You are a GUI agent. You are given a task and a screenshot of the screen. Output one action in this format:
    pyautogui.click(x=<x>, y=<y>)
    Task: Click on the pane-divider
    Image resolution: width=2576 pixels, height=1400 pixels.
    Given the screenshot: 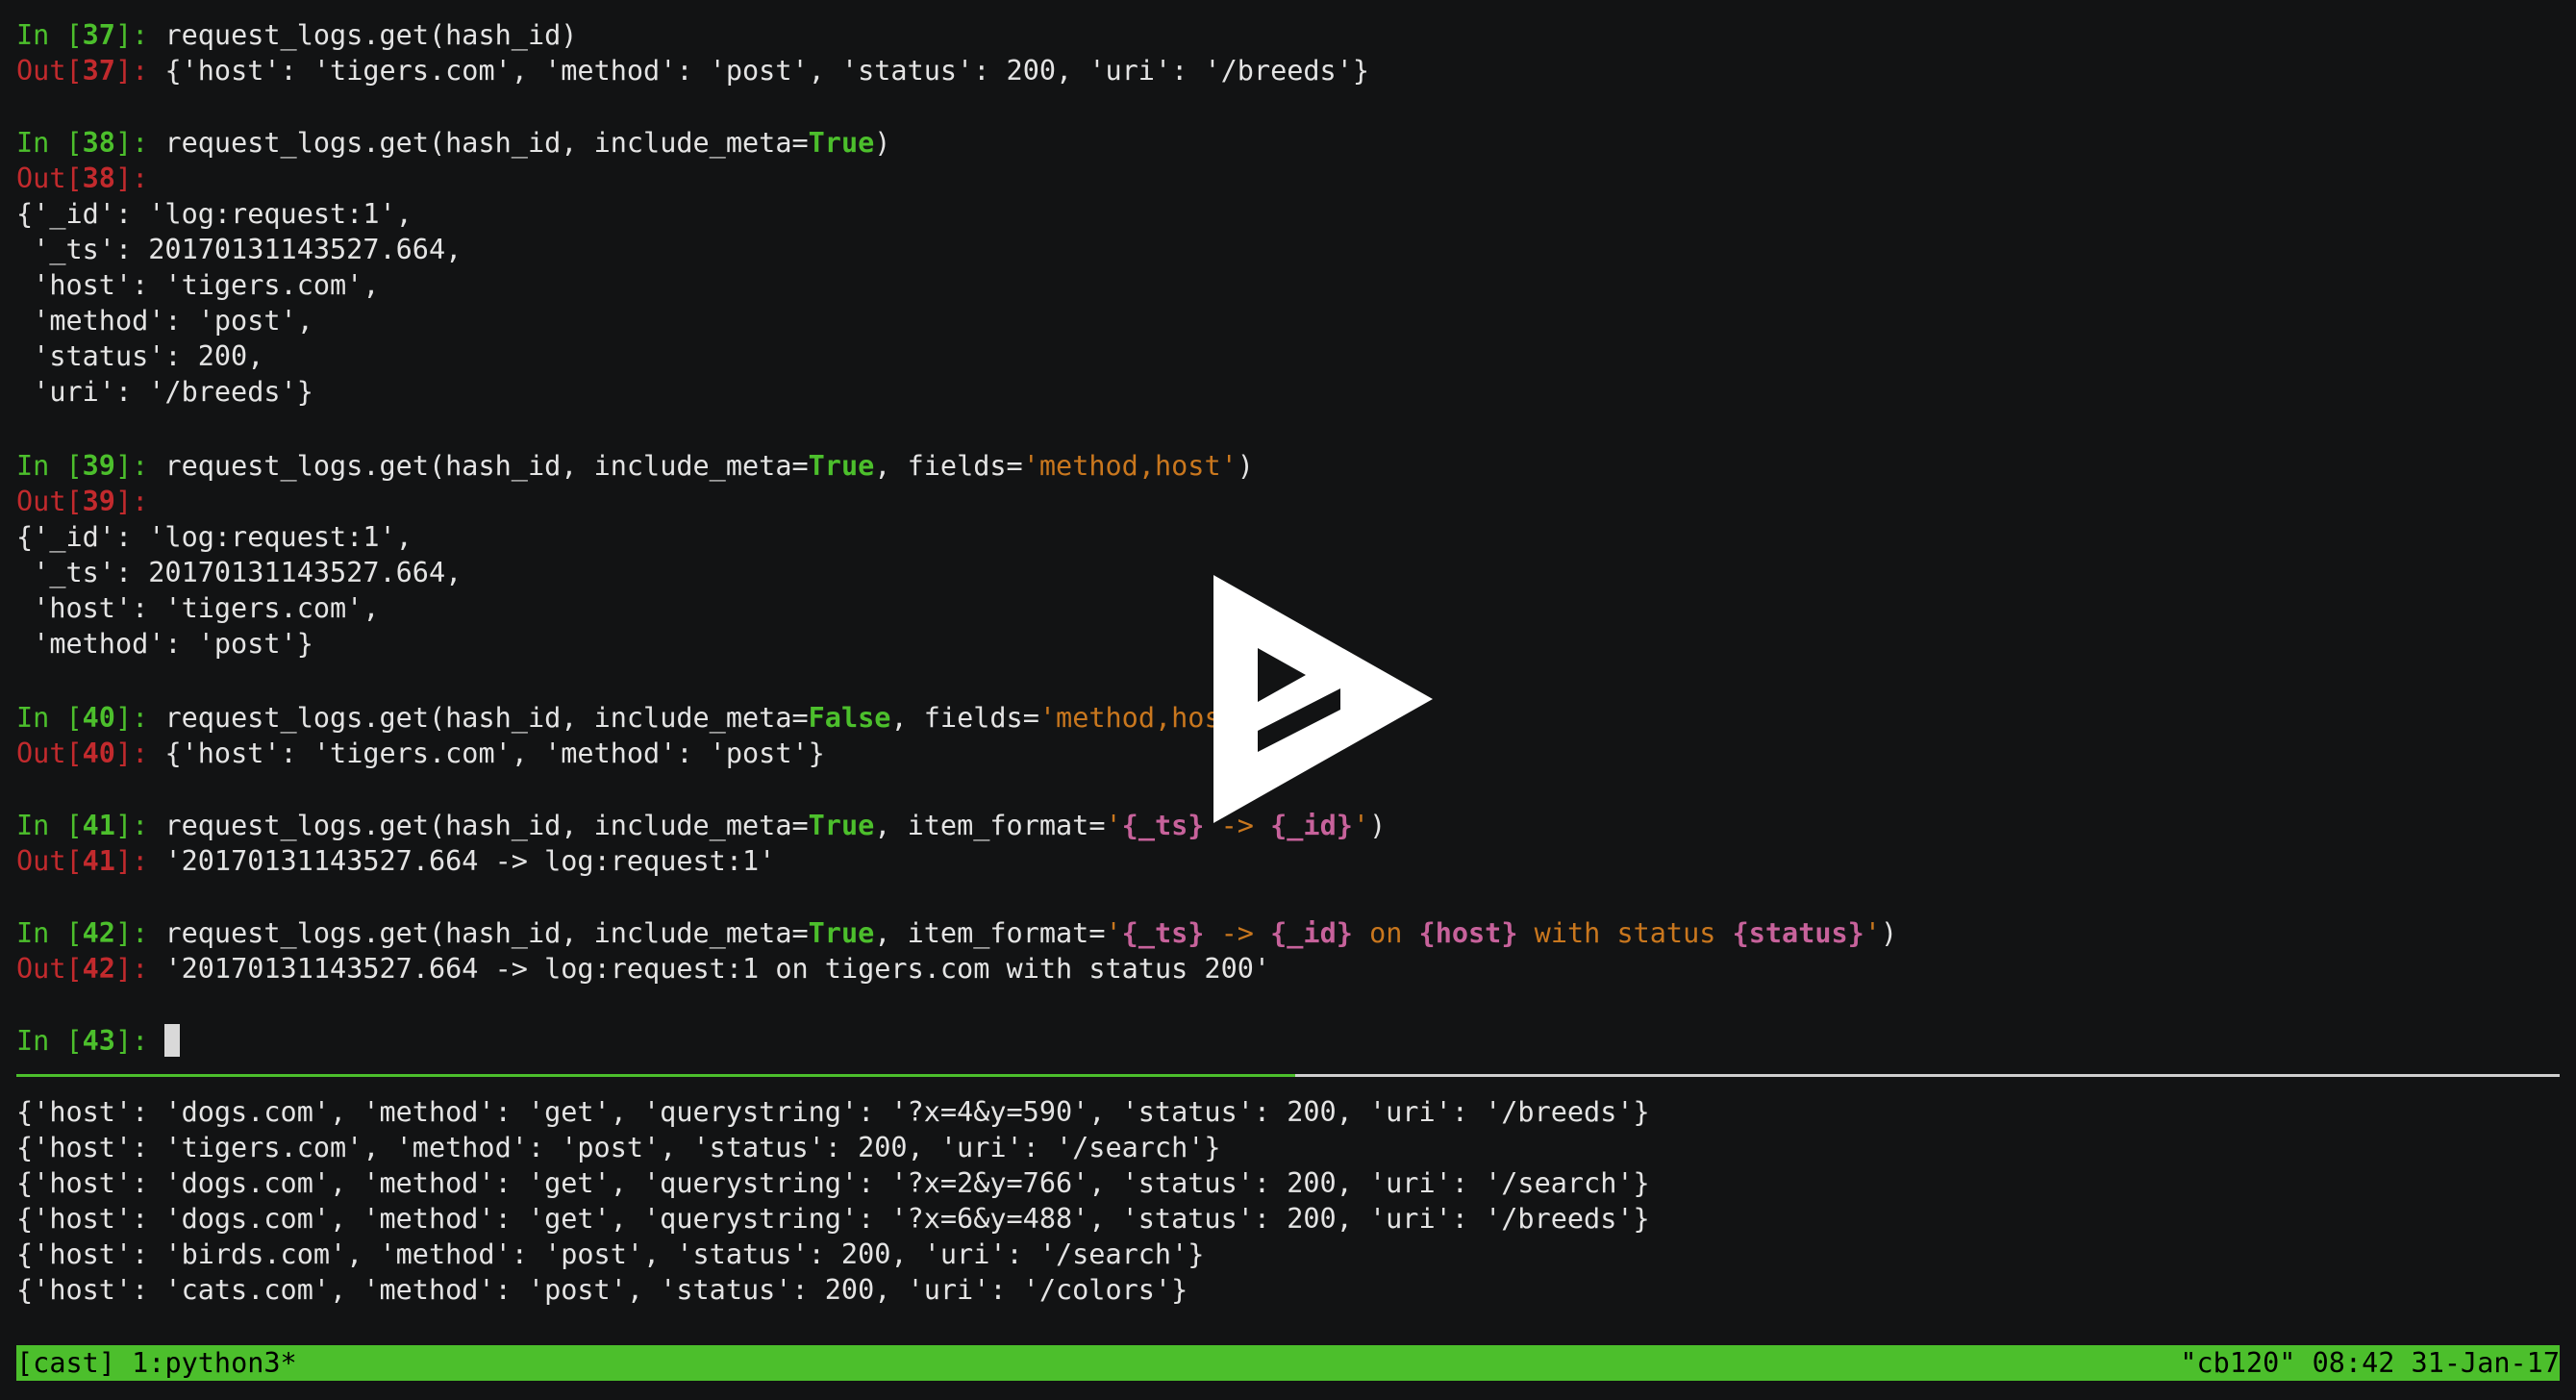 What is the action you would take?
    pyautogui.click(x=1288, y=1075)
    